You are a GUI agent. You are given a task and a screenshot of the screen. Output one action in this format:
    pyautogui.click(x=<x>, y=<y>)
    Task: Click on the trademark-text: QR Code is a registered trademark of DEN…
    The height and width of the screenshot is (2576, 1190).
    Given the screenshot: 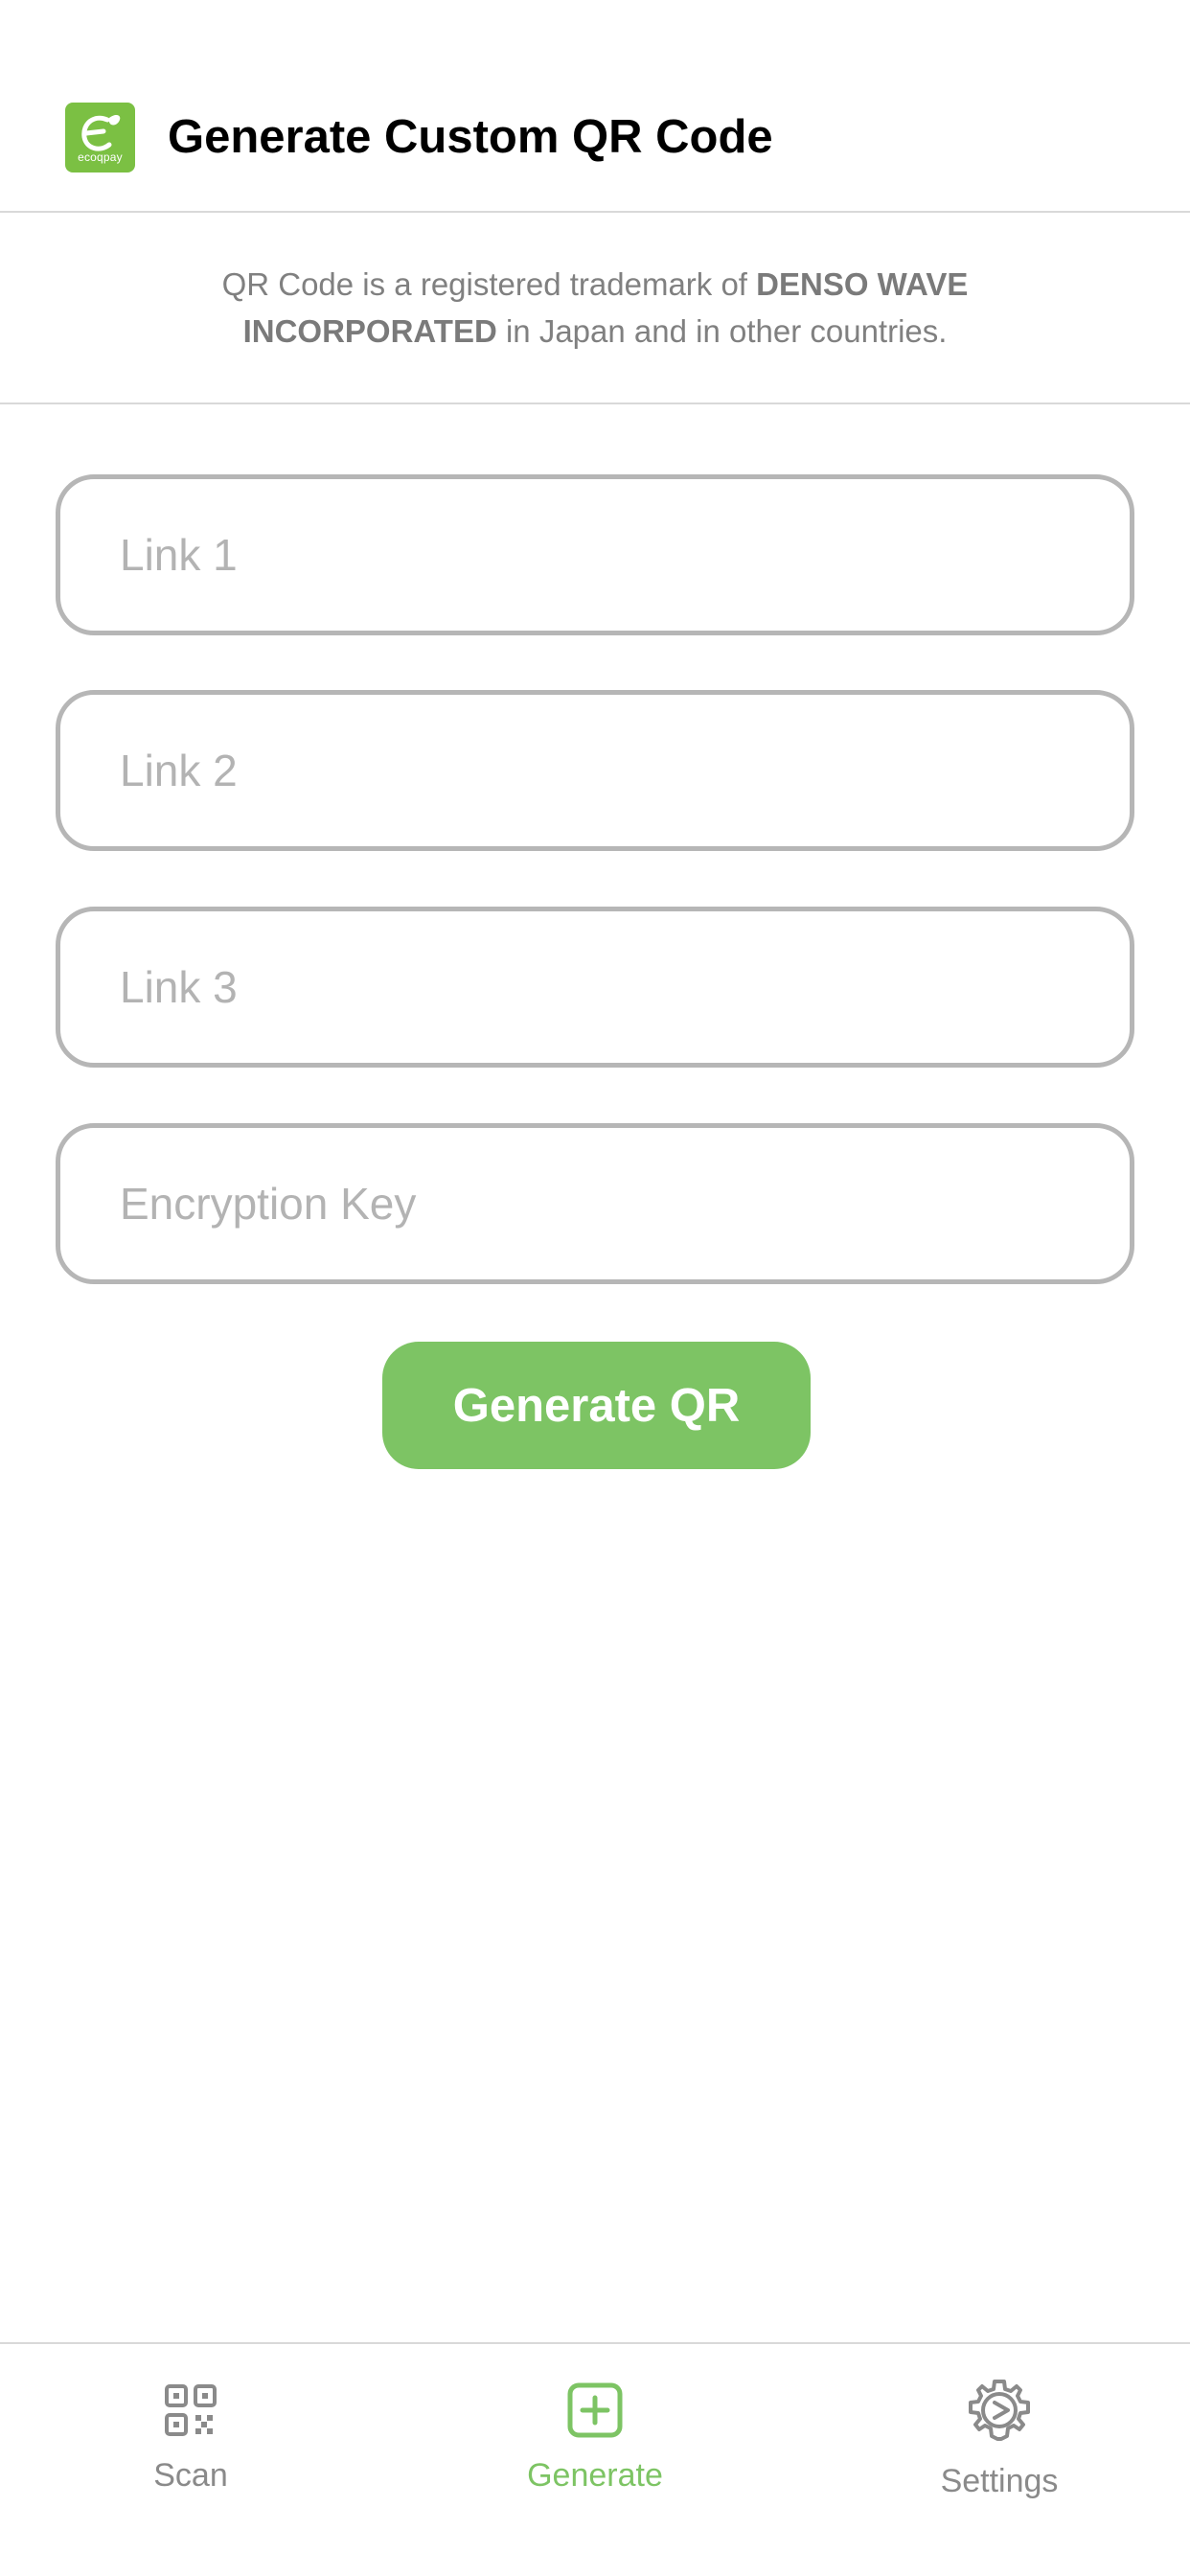 What is the action you would take?
    pyautogui.click(x=595, y=308)
    